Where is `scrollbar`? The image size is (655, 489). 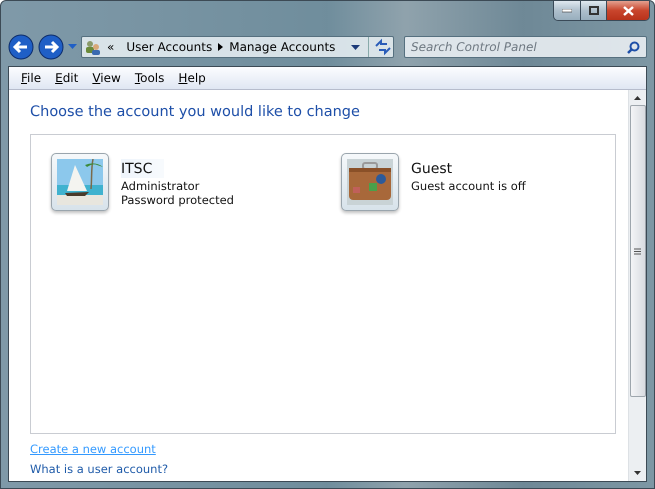 scrollbar is located at coordinates (637, 285).